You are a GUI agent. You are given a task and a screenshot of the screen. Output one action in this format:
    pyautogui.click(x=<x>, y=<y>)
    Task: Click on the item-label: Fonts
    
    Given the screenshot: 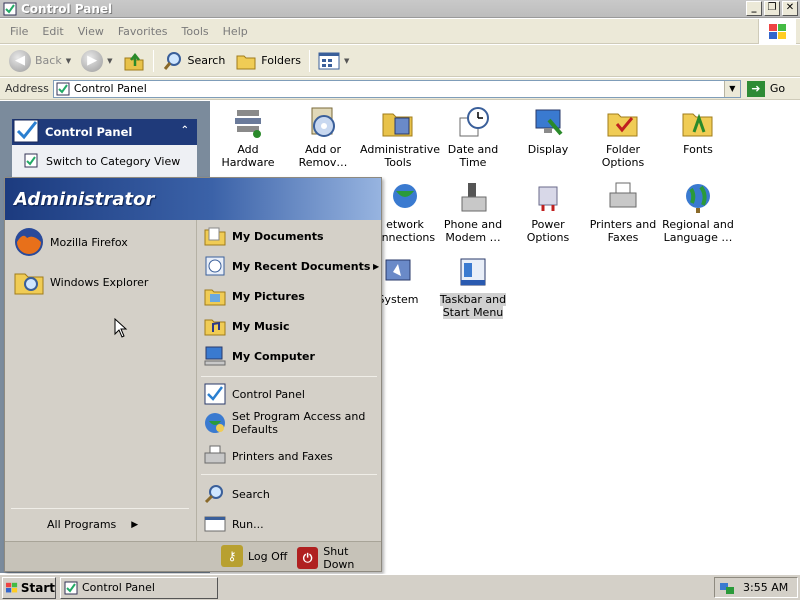 What is the action you would take?
    pyautogui.click(x=698, y=149)
    